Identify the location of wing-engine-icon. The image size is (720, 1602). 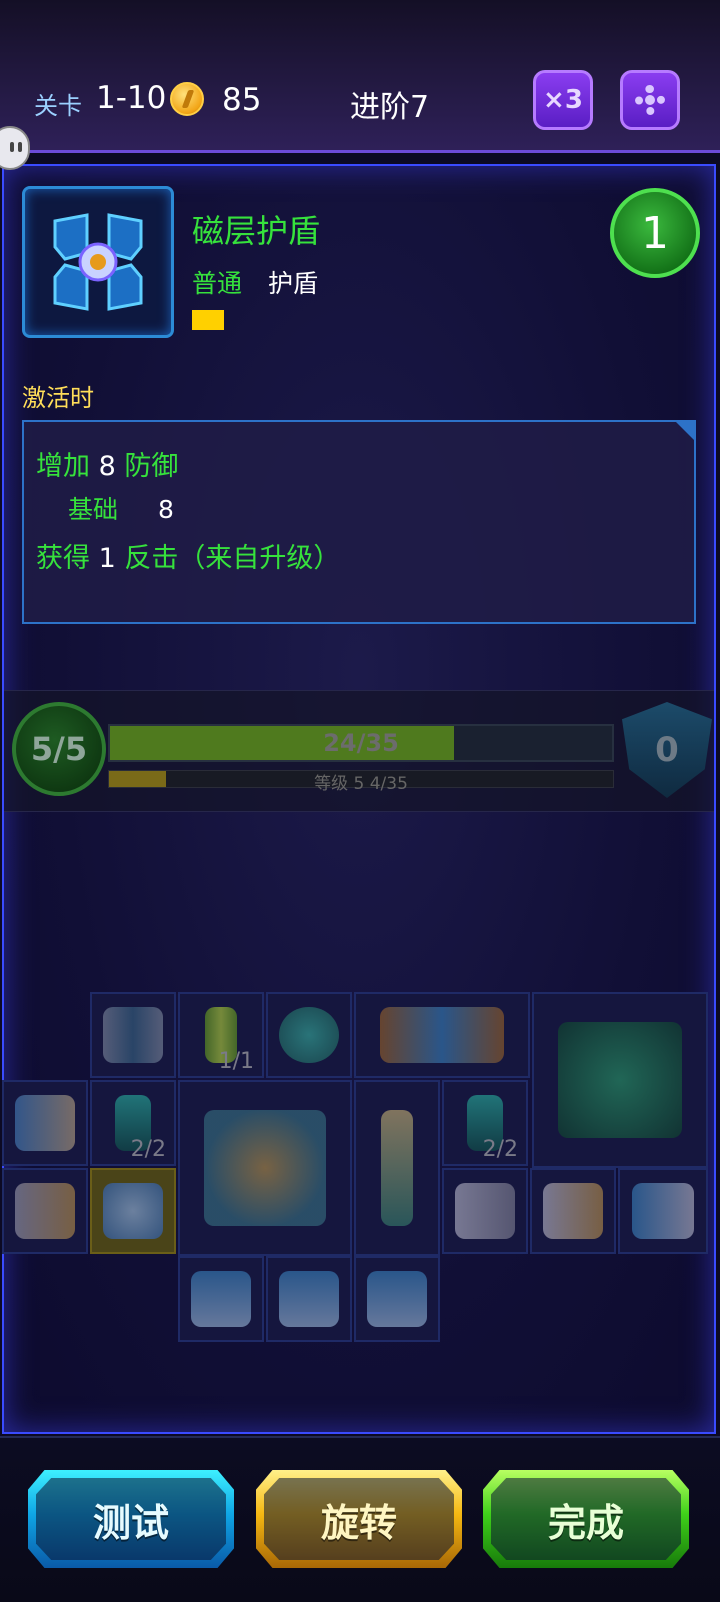
(442, 1035).